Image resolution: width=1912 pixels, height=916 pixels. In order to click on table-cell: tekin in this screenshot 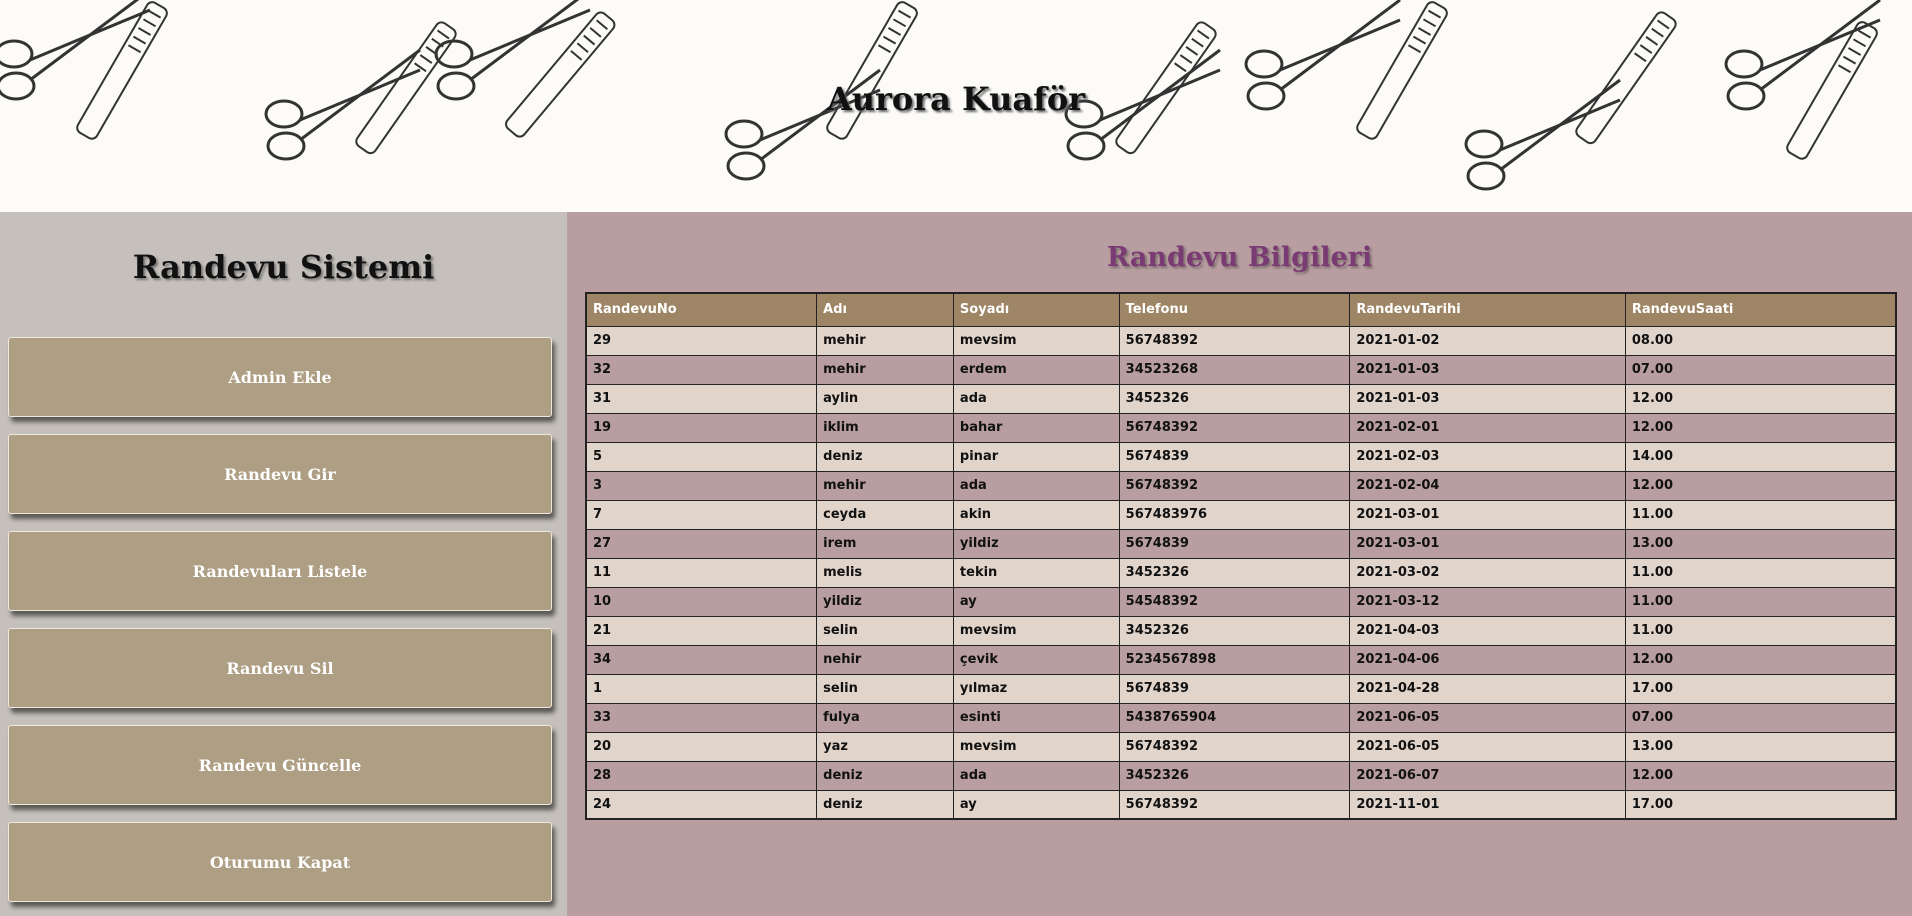, I will do `click(1036, 572)`.